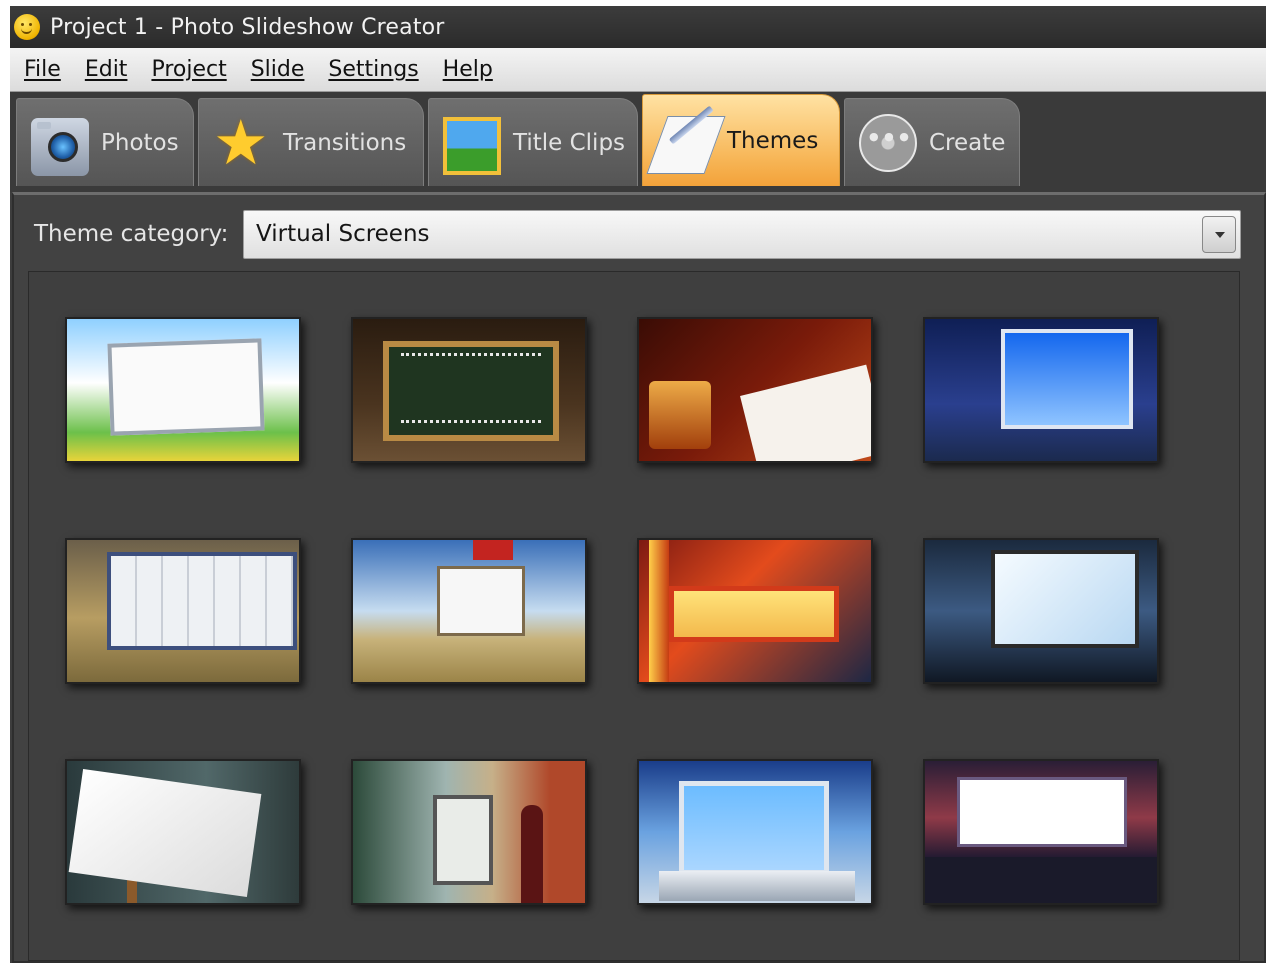 This screenshot has width=1266, height=963. I want to click on menu-bar: File Edit Project Slide Settings Help, so click(638, 70).